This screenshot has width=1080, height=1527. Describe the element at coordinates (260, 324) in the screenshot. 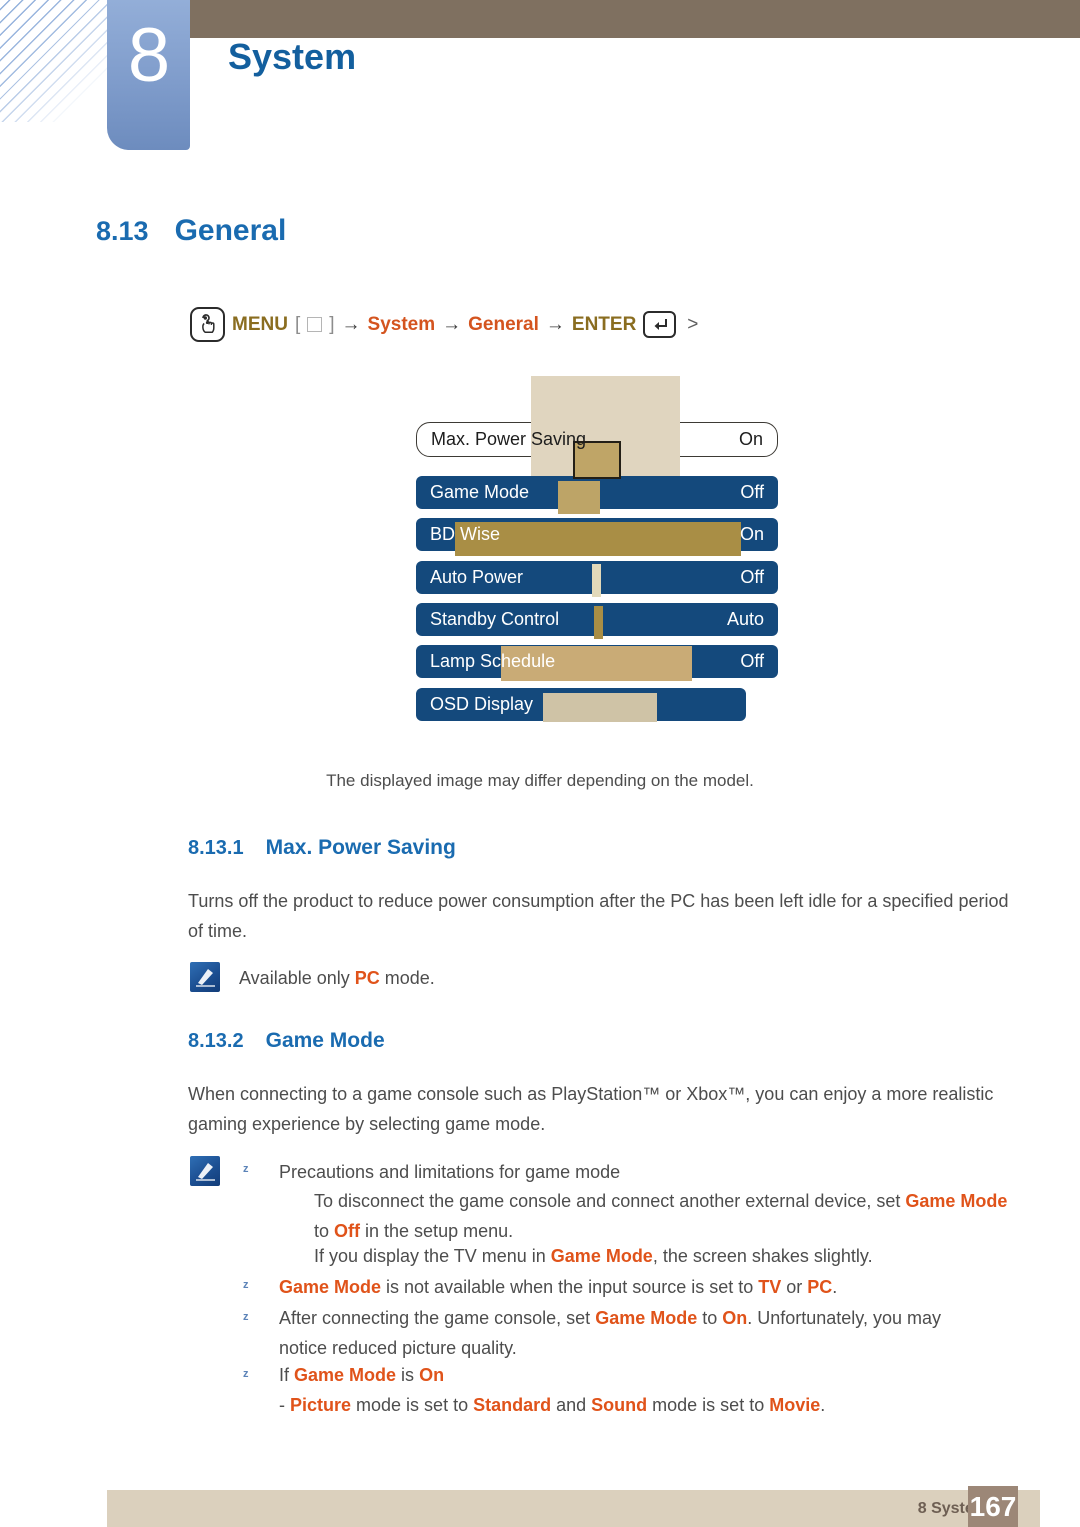

I see `path-menu-label: MENU` at that location.